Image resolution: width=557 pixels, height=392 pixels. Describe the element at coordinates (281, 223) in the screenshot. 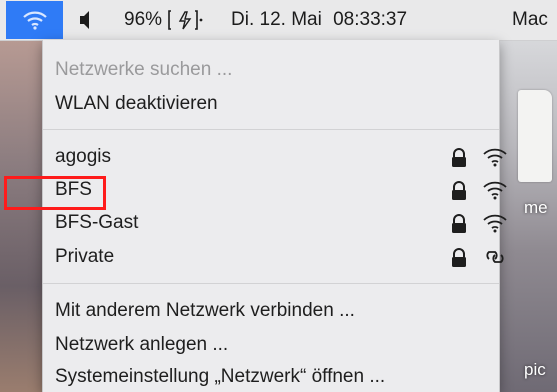

I see `network-item-bfs-gast: BFS-Gast` at that location.